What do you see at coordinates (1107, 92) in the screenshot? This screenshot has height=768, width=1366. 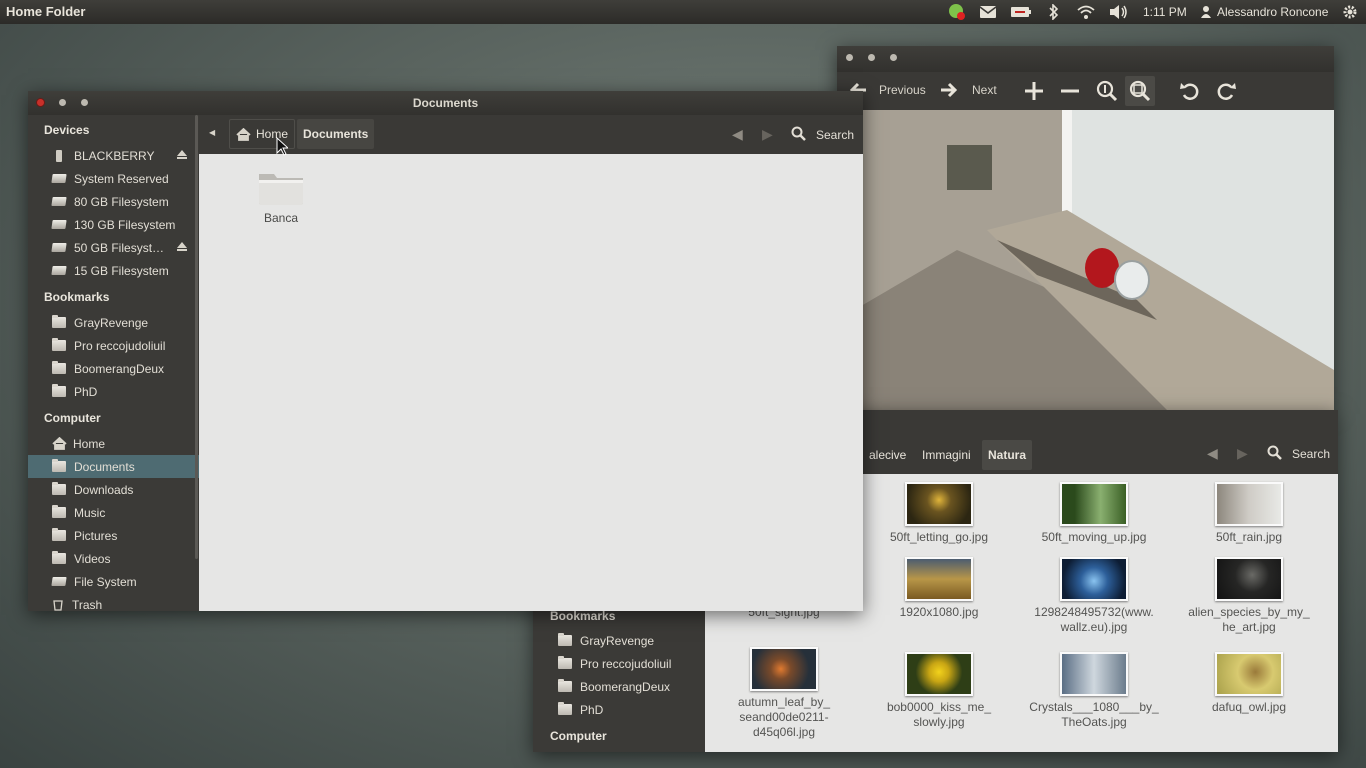 I see `normal-size-icon` at bounding box center [1107, 92].